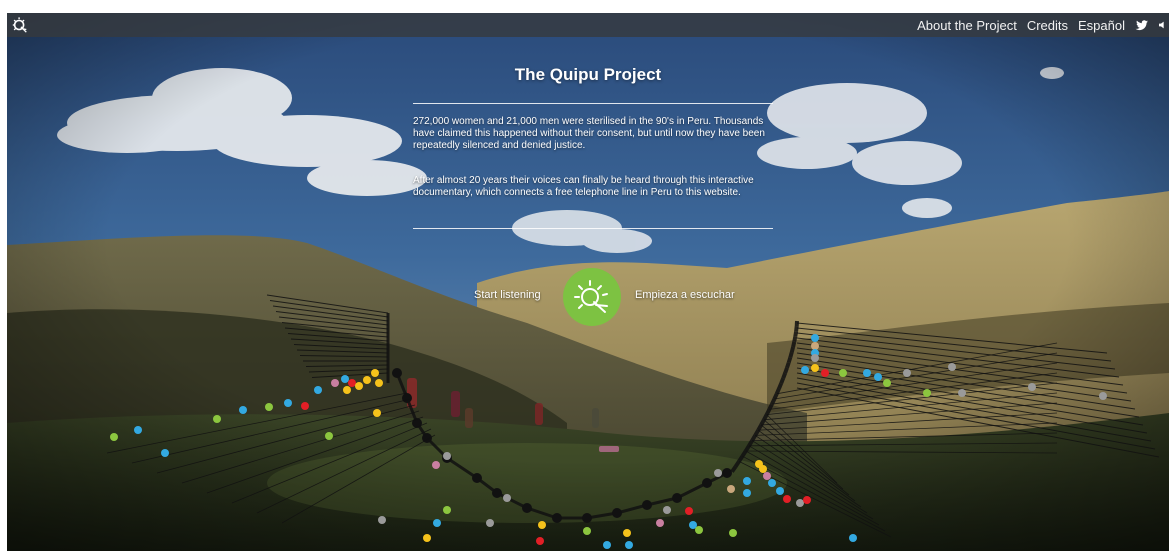 Image resolution: width=1169 pixels, height=551 pixels. What do you see at coordinates (1101, 25) in the screenshot?
I see `nav-language-link: Español` at bounding box center [1101, 25].